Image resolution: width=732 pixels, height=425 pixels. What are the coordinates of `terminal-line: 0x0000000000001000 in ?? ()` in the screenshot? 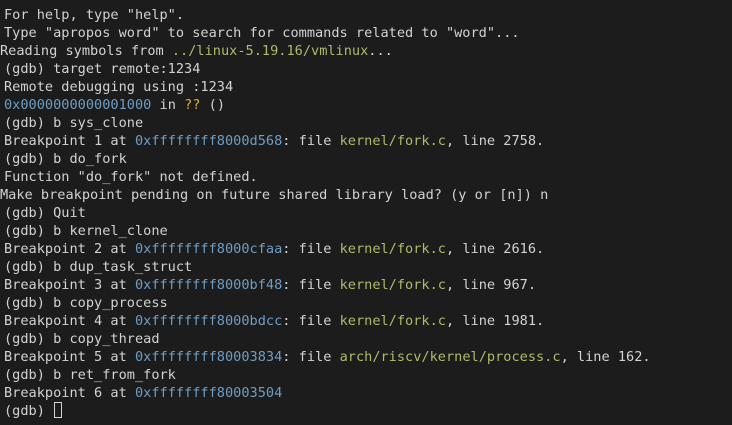 It's located at (366, 105).